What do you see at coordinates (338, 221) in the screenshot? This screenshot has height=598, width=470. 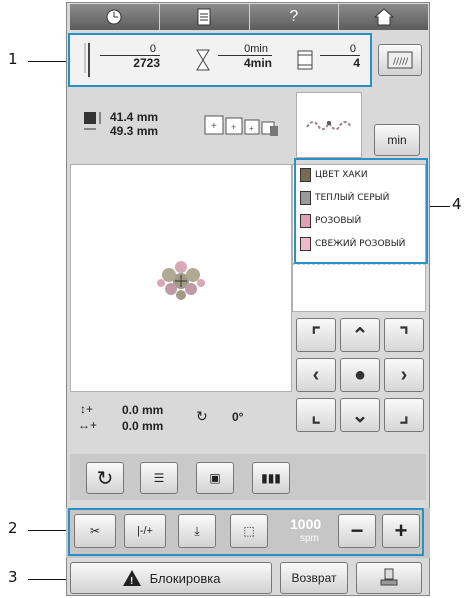 I see `thread-name-3: РОЗОВЫЙ` at bounding box center [338, 221].